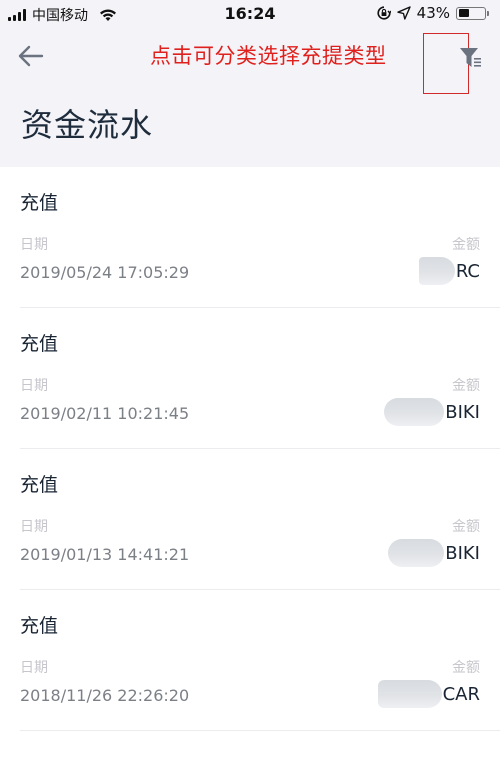  I want to click on annotation-text: 点击可分类选择充提类型, so click(268, 56).